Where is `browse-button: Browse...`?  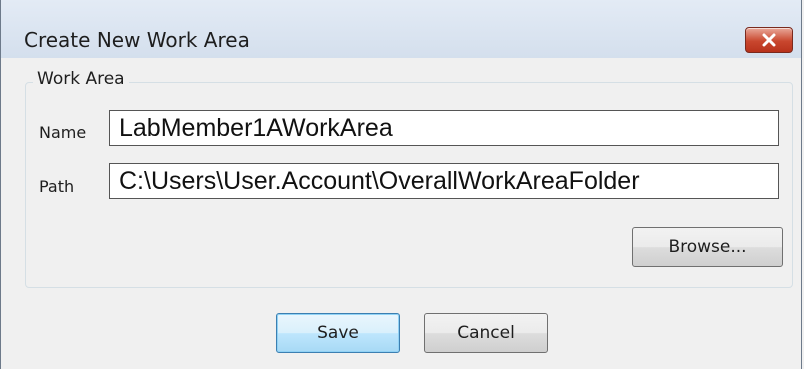
browse-button: Browse... is located at coordinates (707, 247).